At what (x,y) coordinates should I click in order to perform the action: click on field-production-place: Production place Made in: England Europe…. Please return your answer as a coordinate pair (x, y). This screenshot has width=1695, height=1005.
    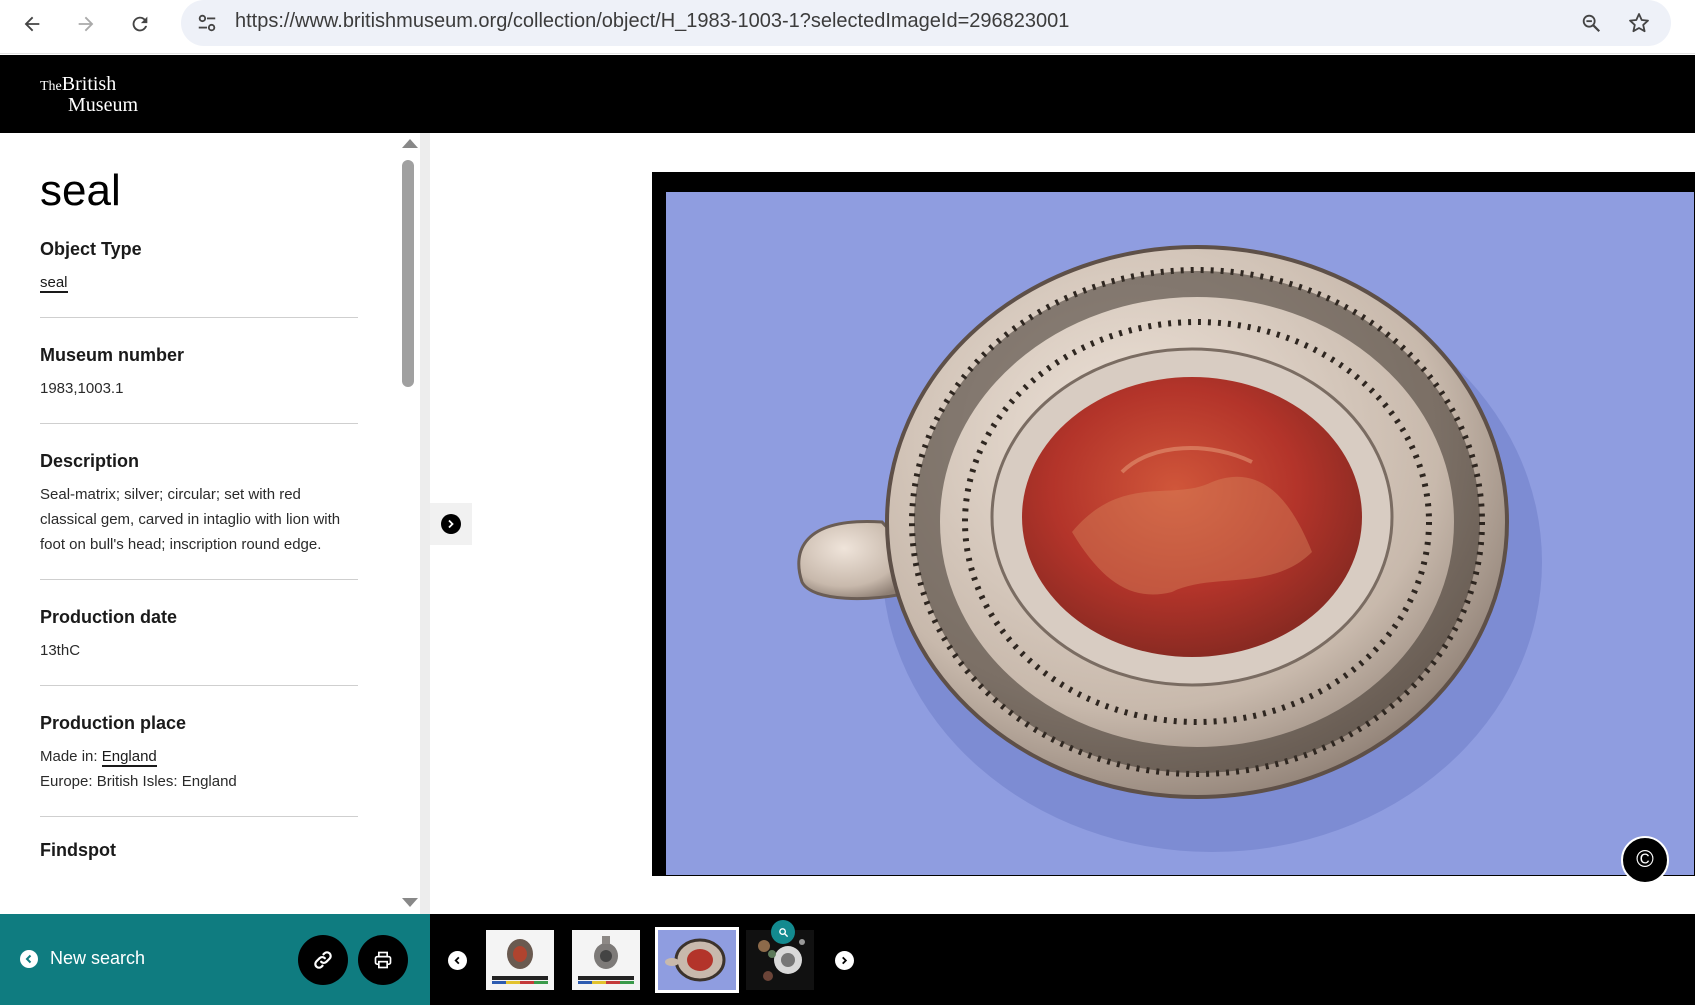
    Looking at the image, I should click on (199, 751).